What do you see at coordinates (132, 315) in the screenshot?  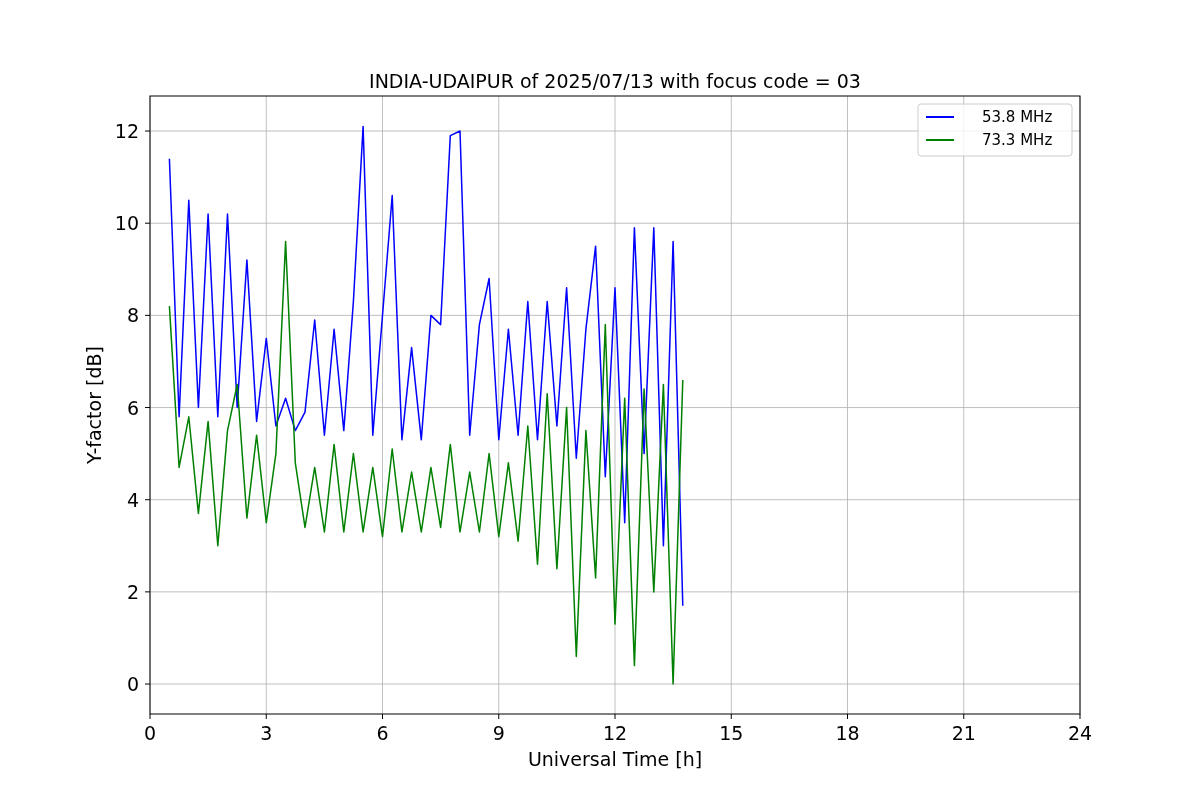 I see `tick-label: 8` at bounding box center [132, 315].